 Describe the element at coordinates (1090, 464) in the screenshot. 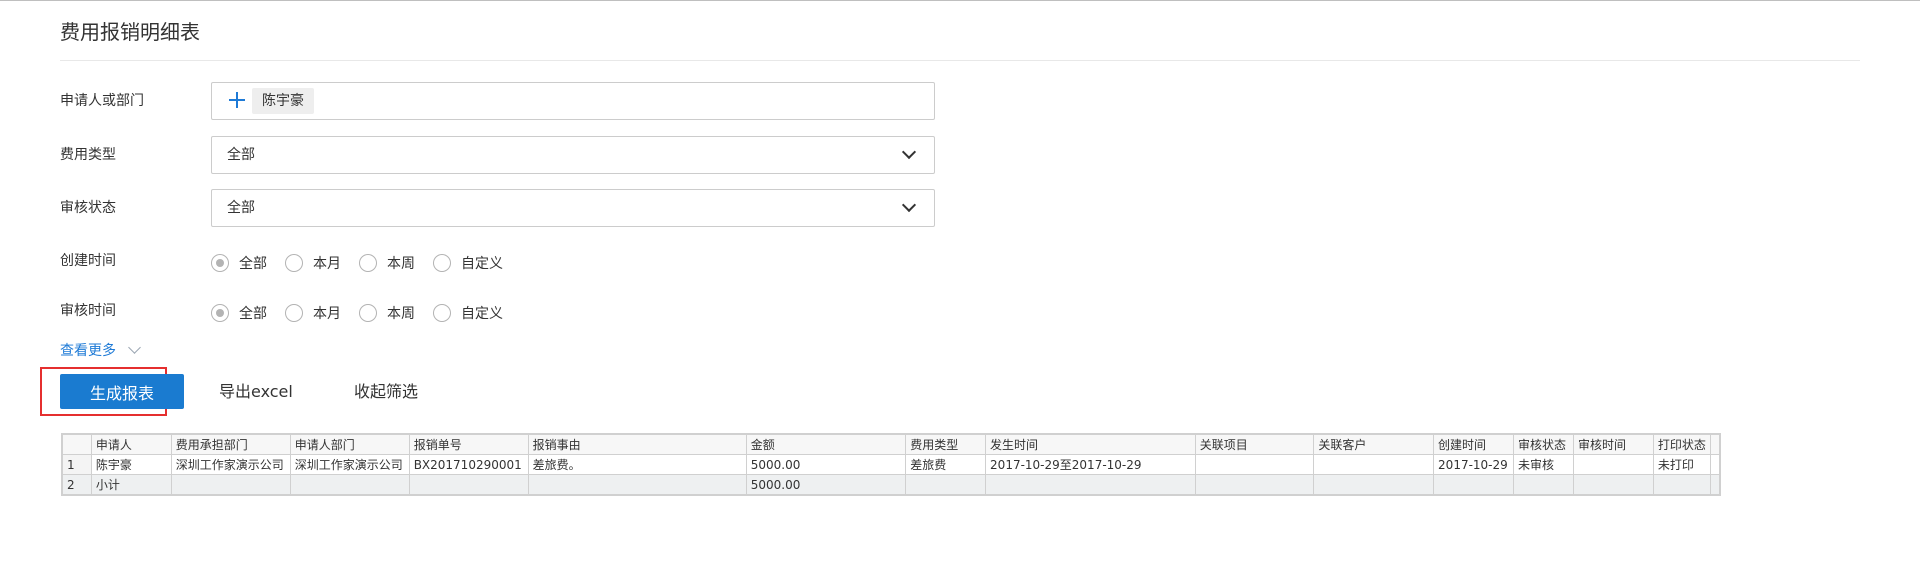

I see `table-cell: 2017-10-29至2017-10-29` at that location.